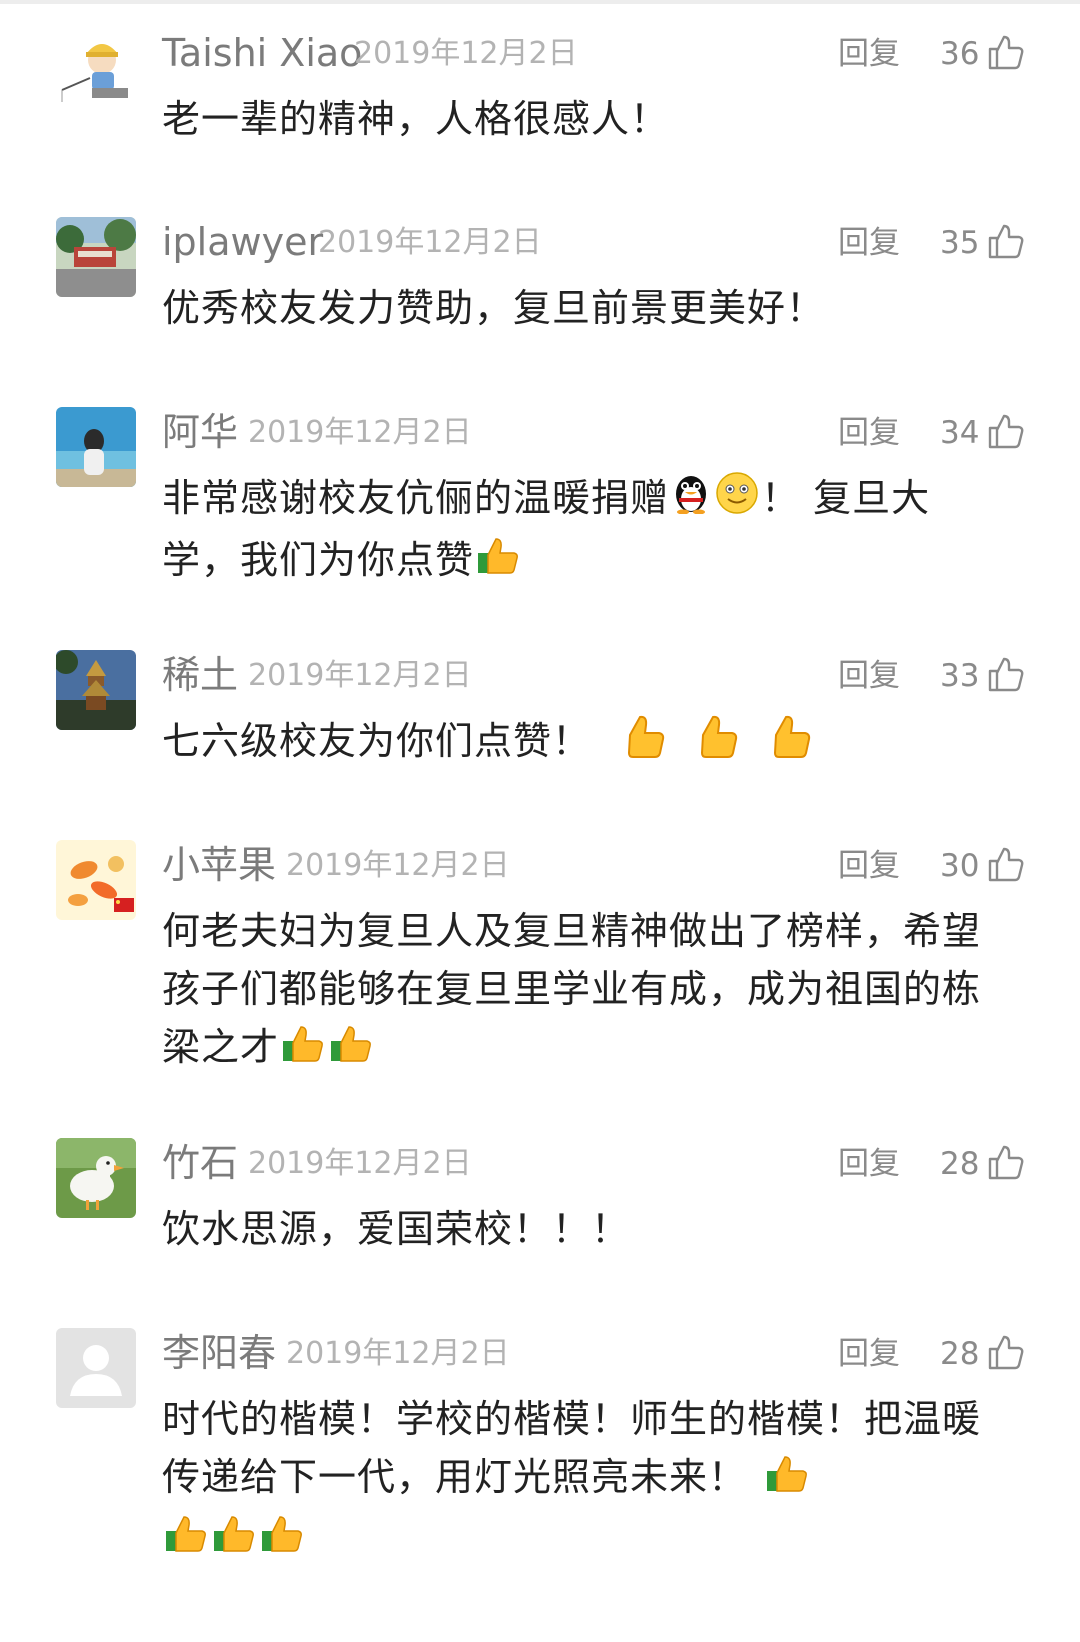 The image size is (1080, 1642). What do you see at coordinates (737, 501) in the screenshot?
I see `smiley-emoji-icon` at bounding box center [737, 501].